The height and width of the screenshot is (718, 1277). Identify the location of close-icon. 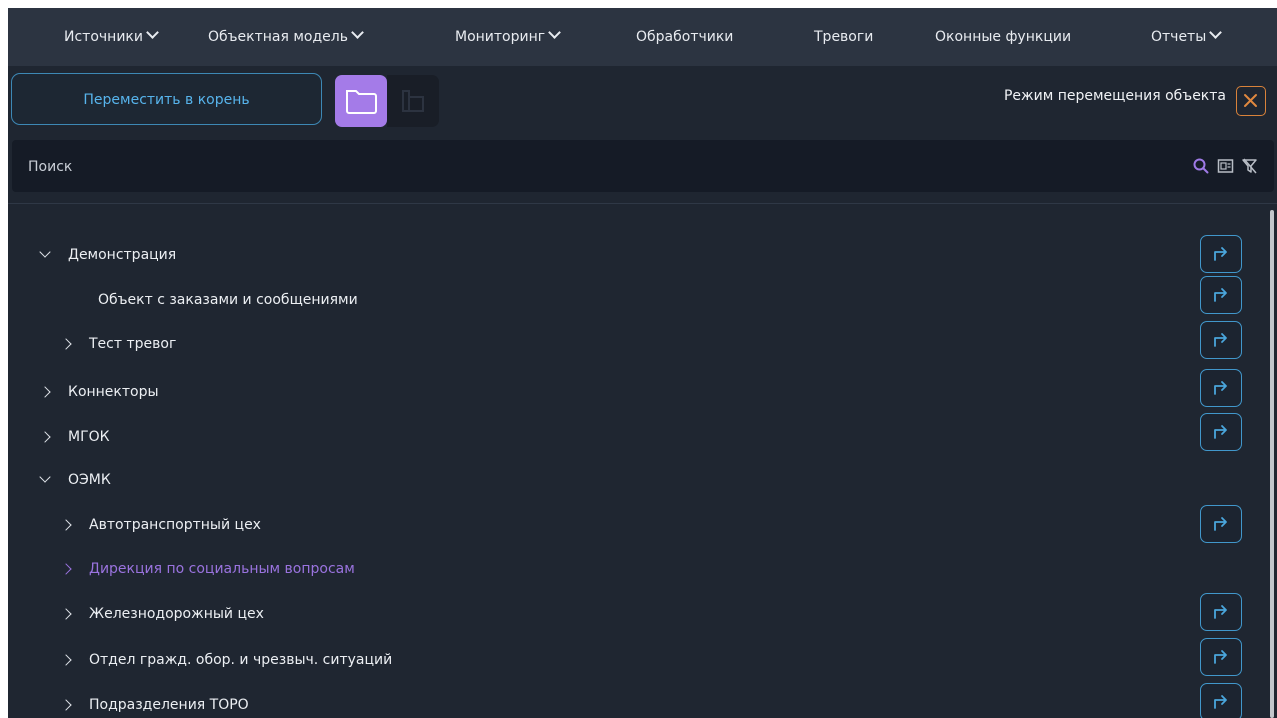
(1250, 100).